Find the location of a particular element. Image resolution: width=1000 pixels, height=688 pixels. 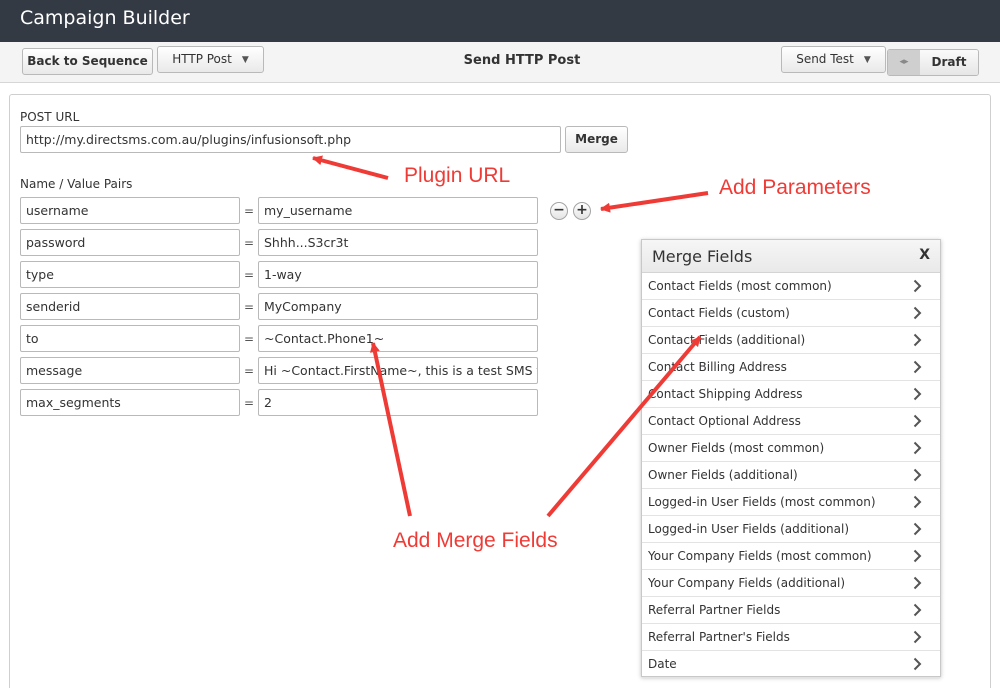

merge-field-item-label: Logged-in User Fields (most common) is located at coordinates (762, 502).